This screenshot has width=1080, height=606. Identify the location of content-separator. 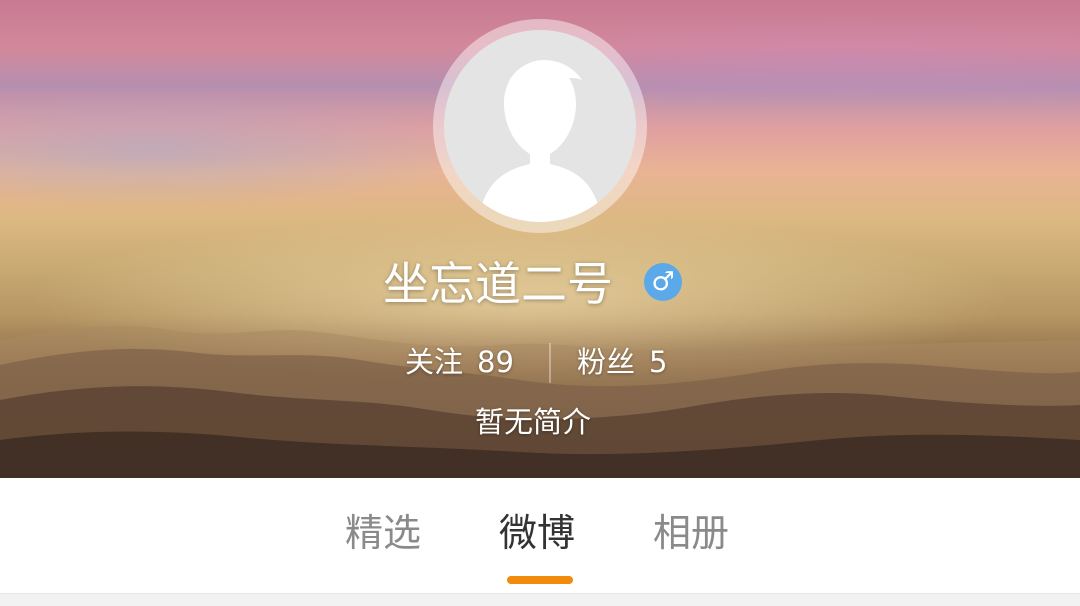
(540, 599).